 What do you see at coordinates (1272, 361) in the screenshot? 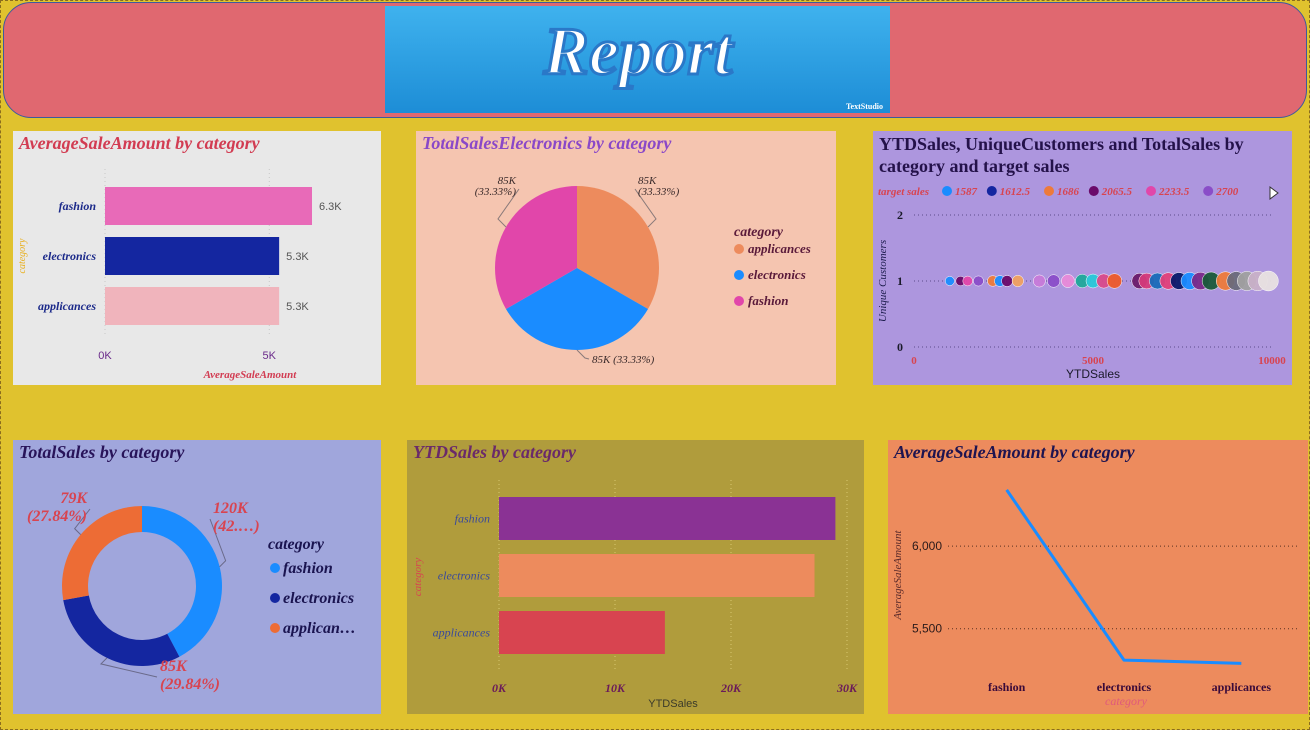
I see `x-tick-label: 10000` at bounding box center [1272, 361].